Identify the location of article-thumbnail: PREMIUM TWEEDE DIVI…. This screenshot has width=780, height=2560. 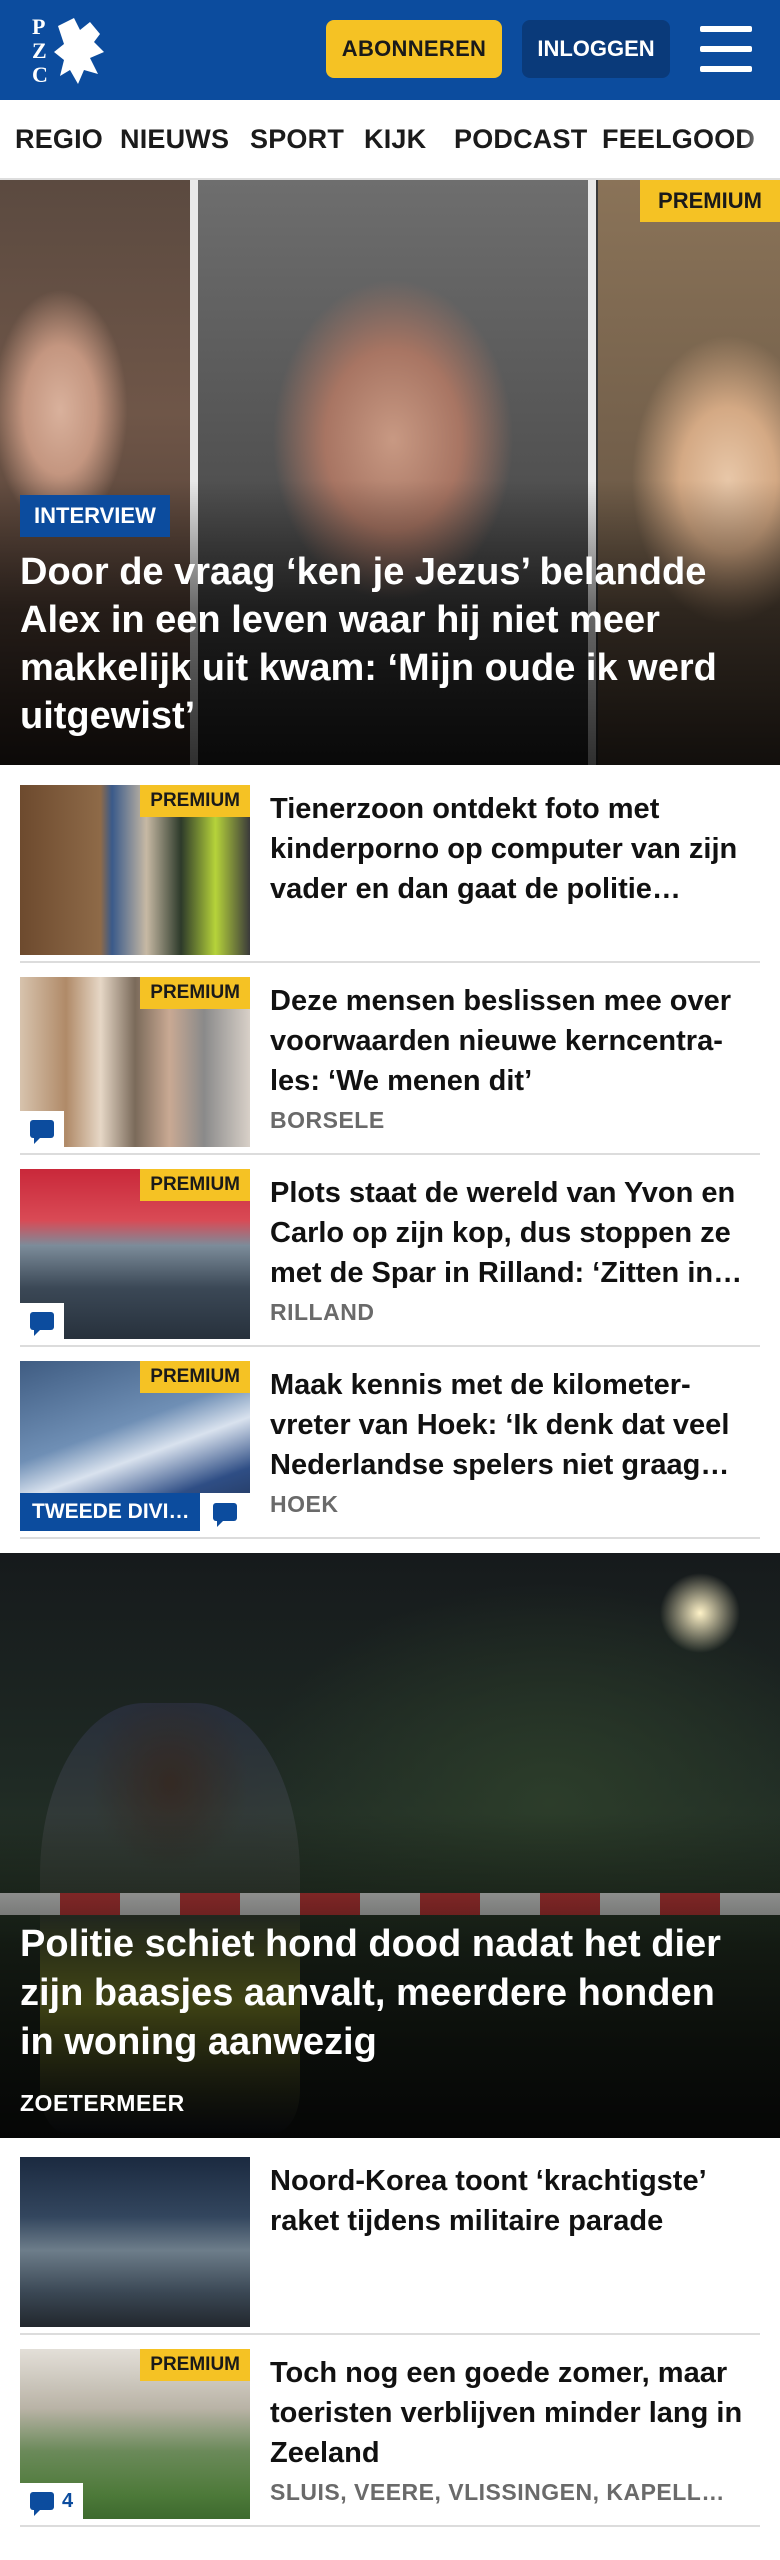
(135, 1446).